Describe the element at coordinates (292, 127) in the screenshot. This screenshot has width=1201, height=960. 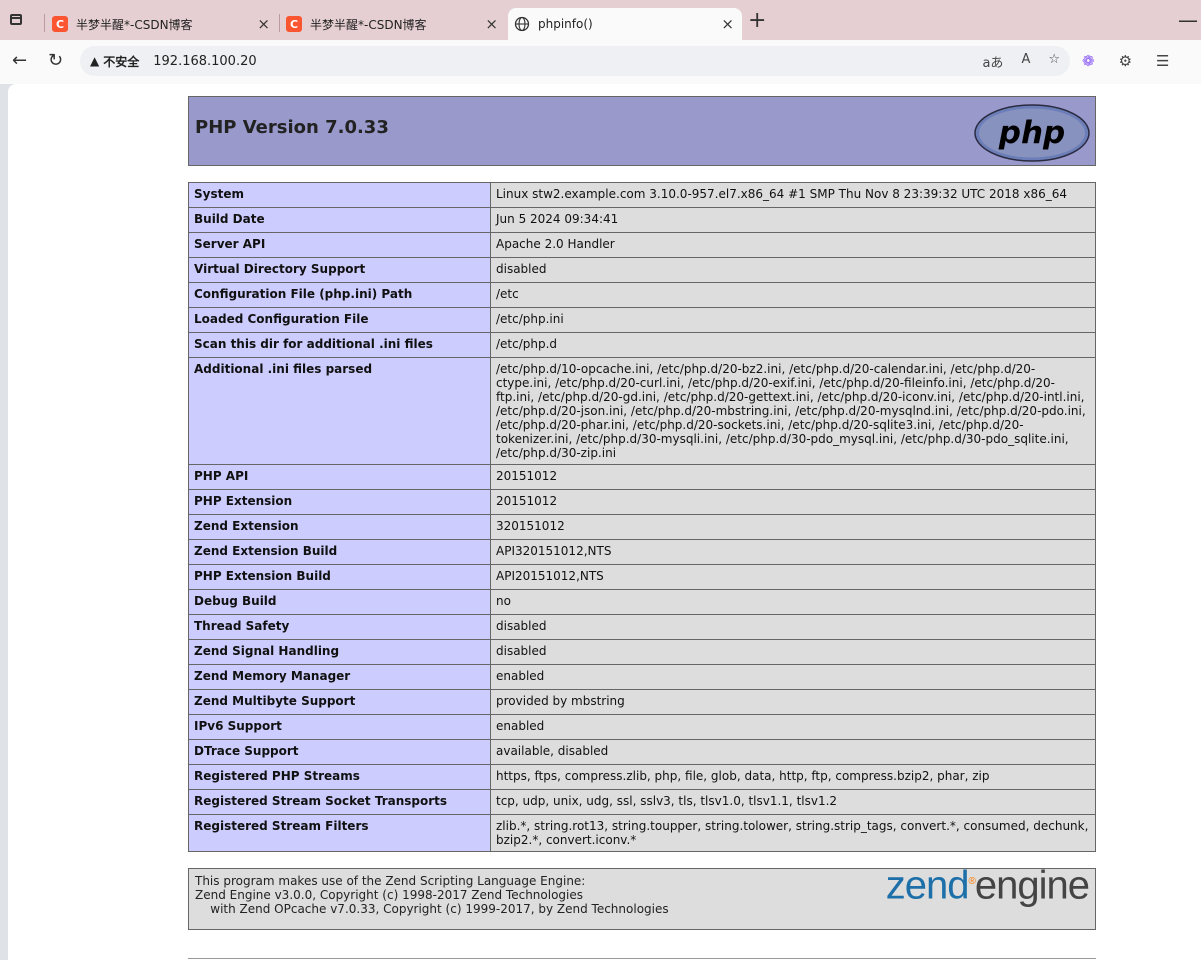
I see `page-title: PHP Version 7.0.33` at that location.